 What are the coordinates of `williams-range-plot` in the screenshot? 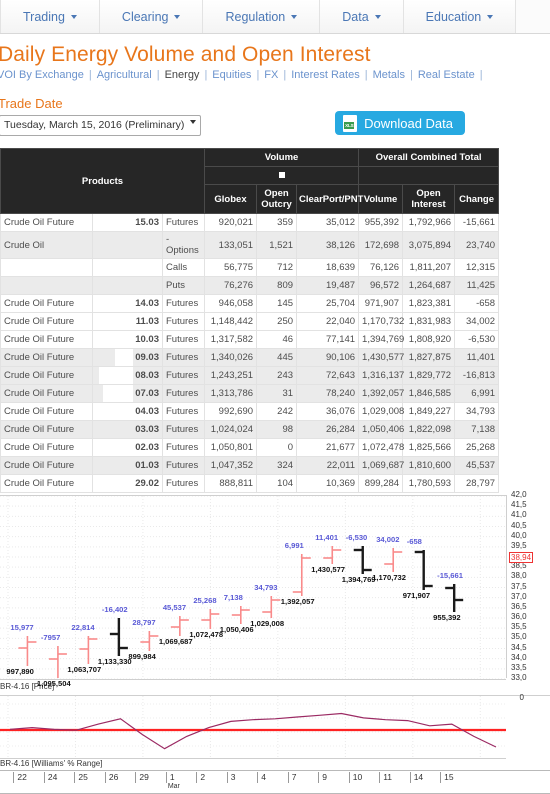 It's located at (253, 727).